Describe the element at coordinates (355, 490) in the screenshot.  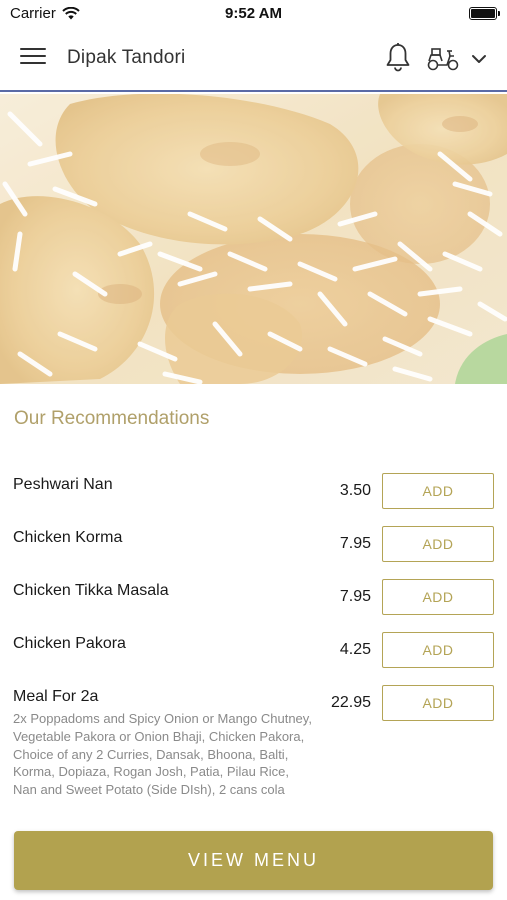
I see `item-price: 3.50` at that location.